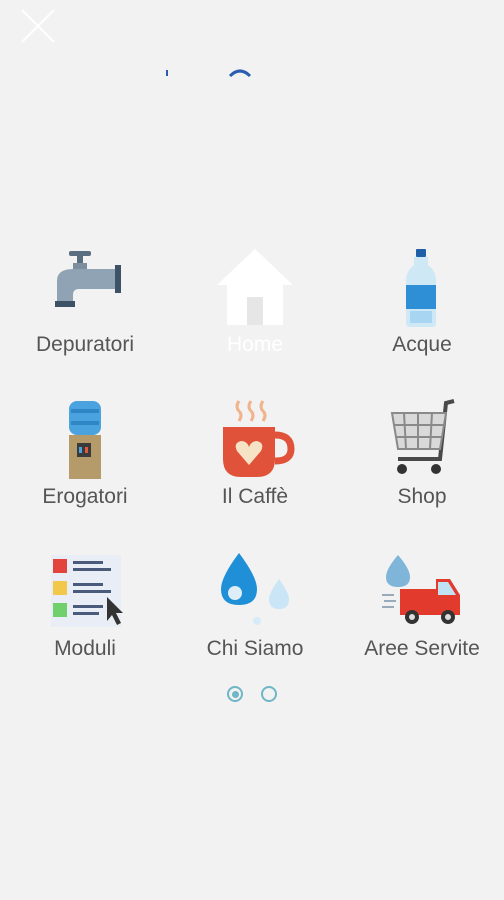  Describe the element at coordinates (255, 287) in the screenshot. I see `house-icon` at that location.